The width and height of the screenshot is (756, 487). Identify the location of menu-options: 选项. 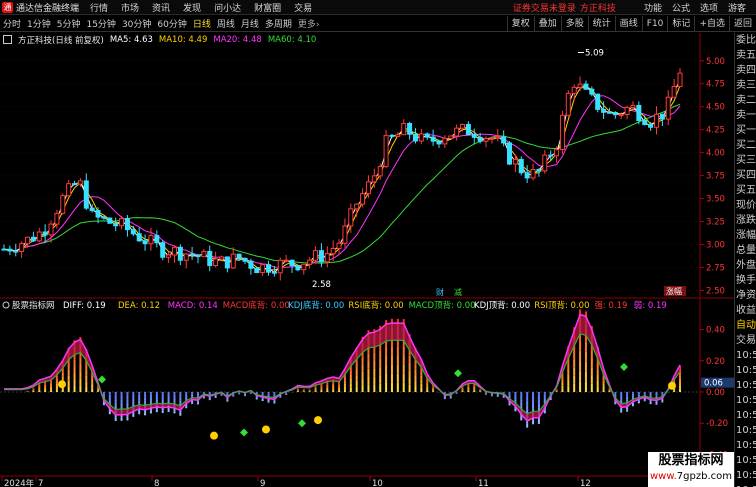
(709, 7).